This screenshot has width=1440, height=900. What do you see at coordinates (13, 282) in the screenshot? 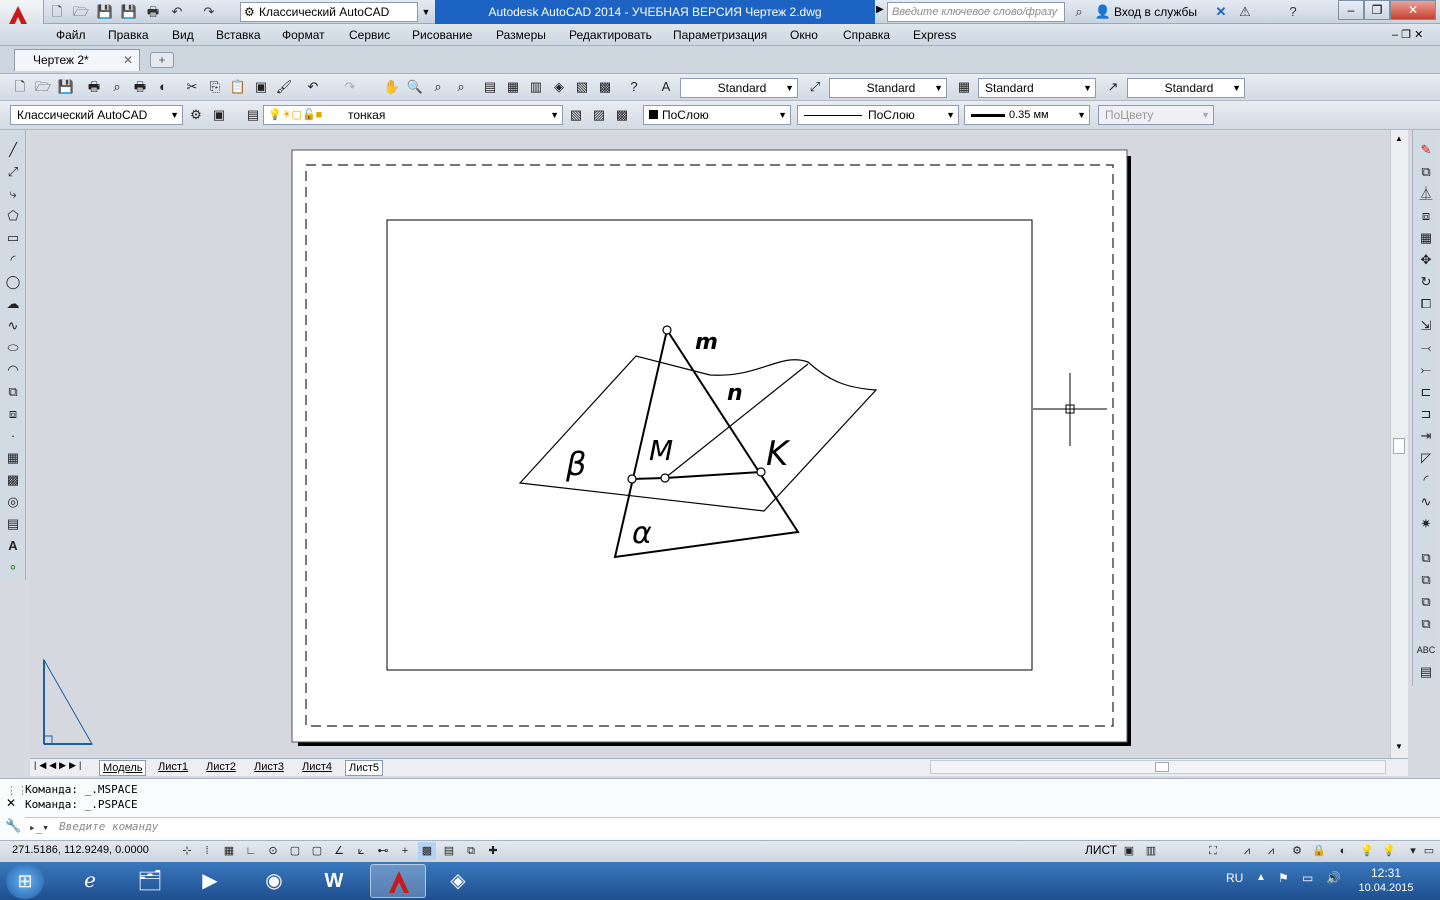
I see `circle-icon: ◯` at bounding box center [13, 282].